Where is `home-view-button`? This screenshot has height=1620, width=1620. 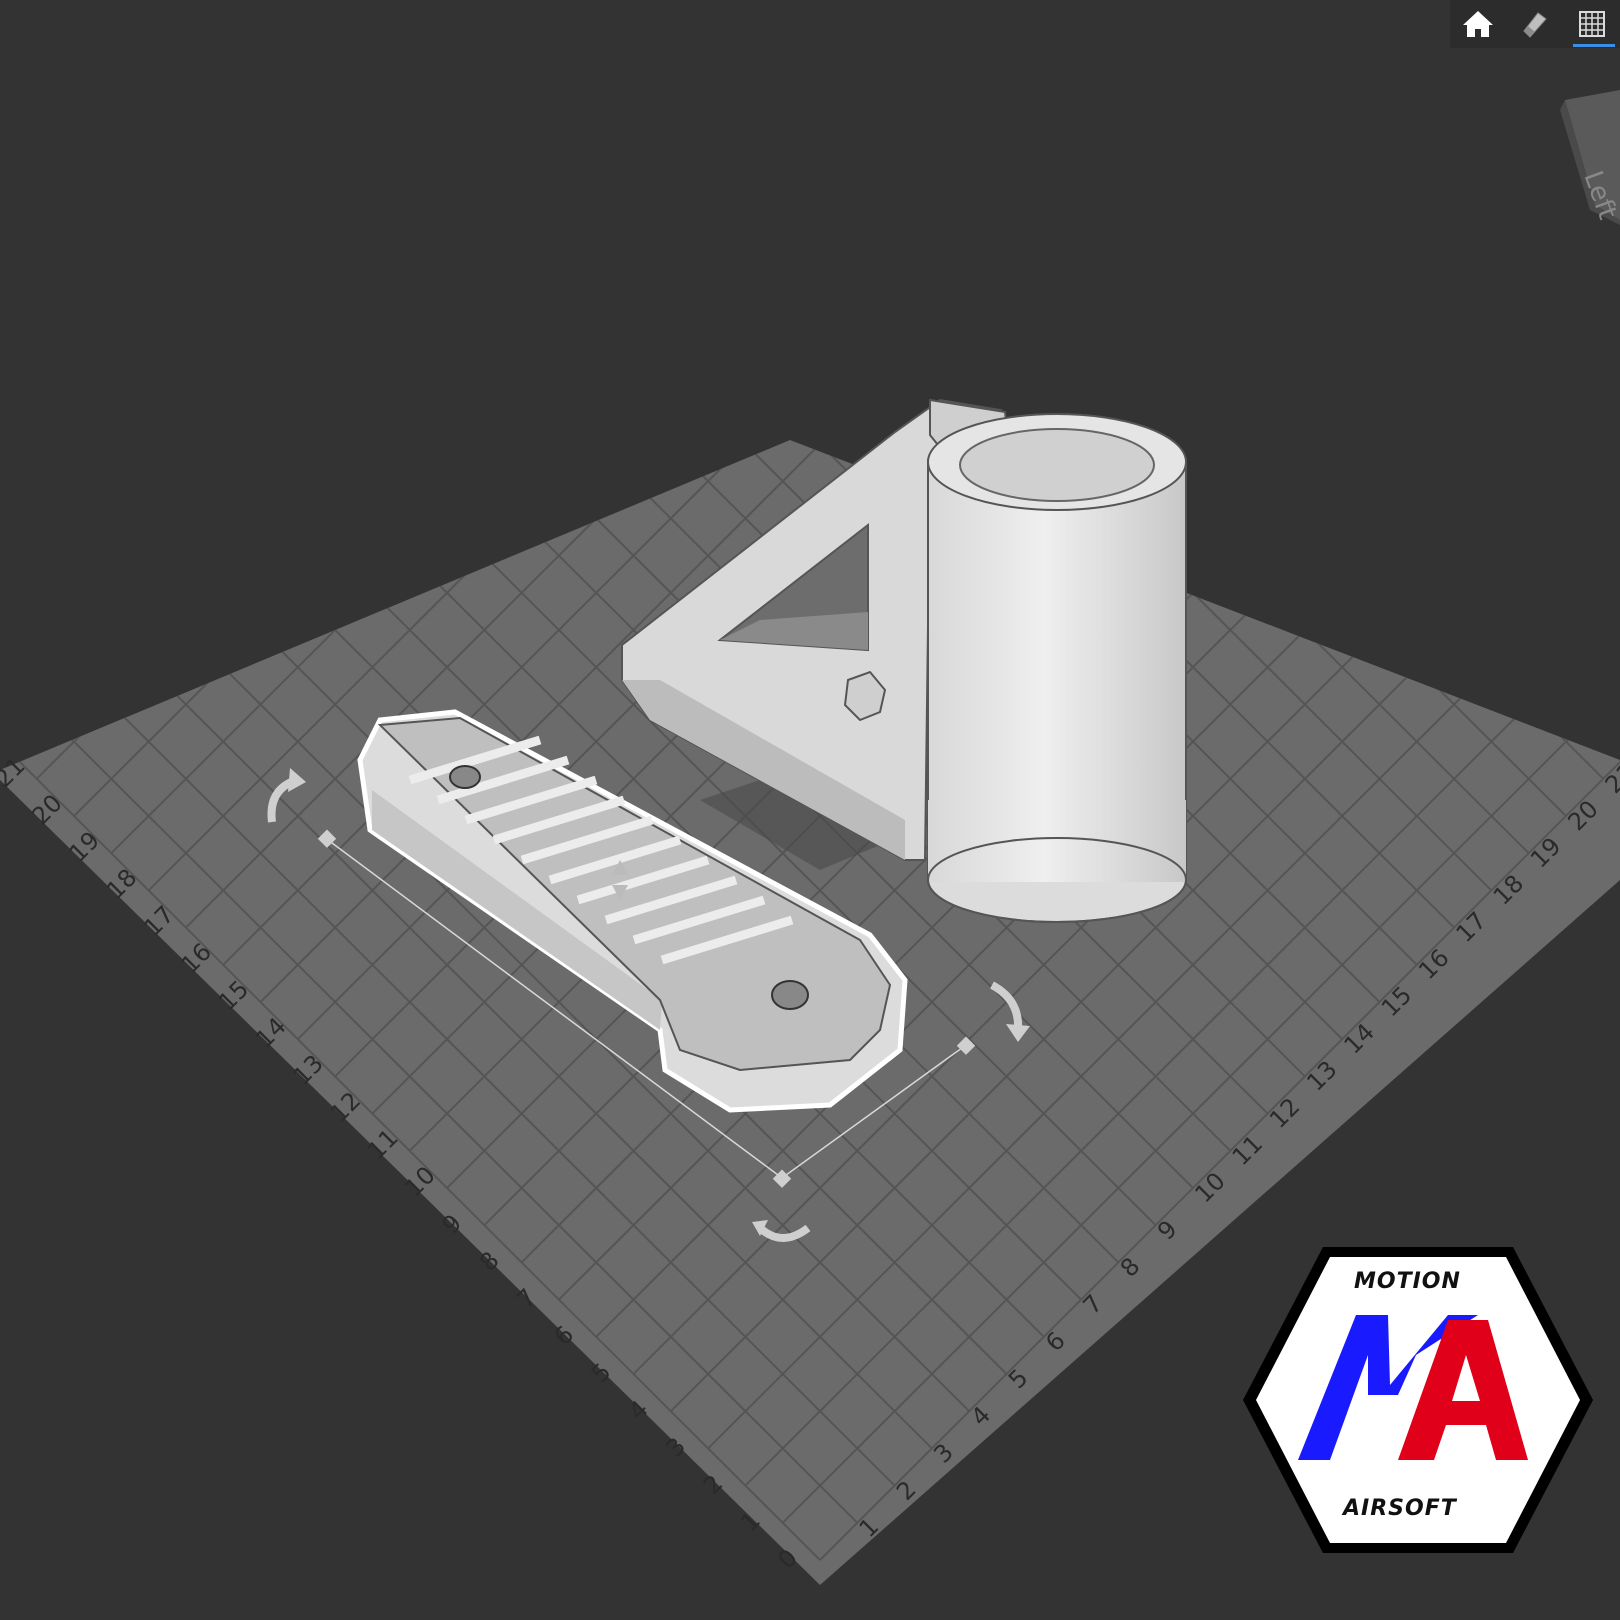
home-view-button is located at coordinates (1478, 24).